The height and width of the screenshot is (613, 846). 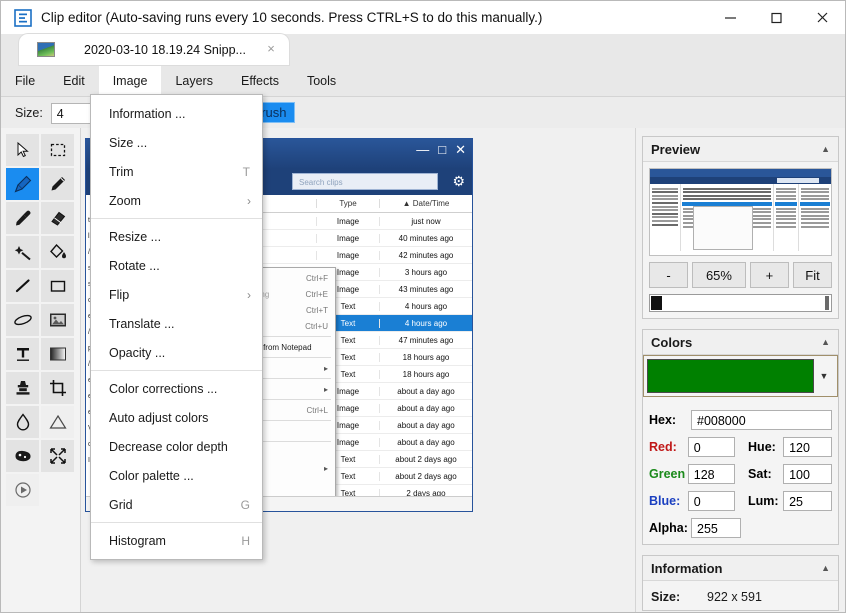 I want to click on play-tool, so click(x=22, y=490).